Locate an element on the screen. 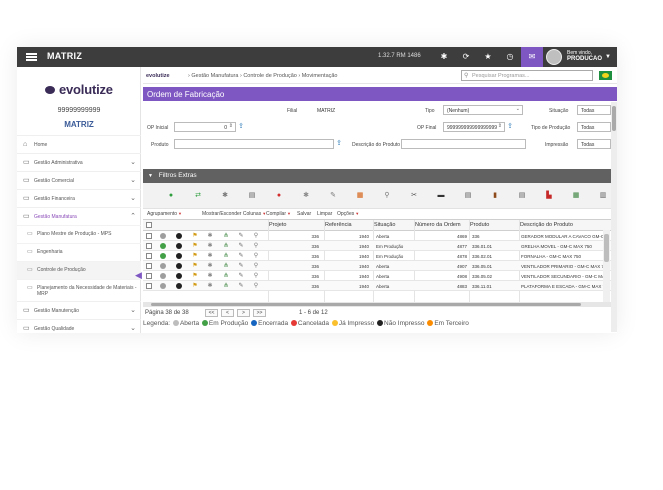 The image size is (663, 490). page-scrollbar is located at coordinates (614, 217).